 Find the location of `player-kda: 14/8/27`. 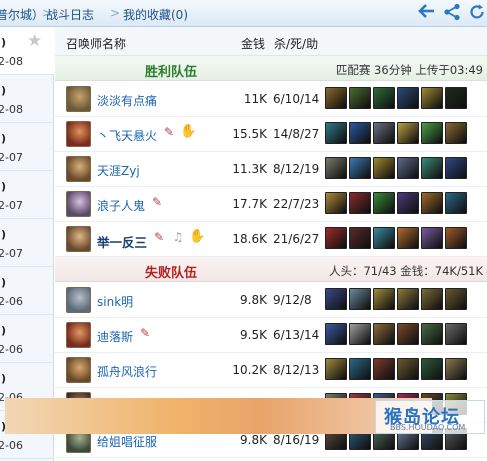

player-kda: 14/8/27 is located at coordinates (296, 134).